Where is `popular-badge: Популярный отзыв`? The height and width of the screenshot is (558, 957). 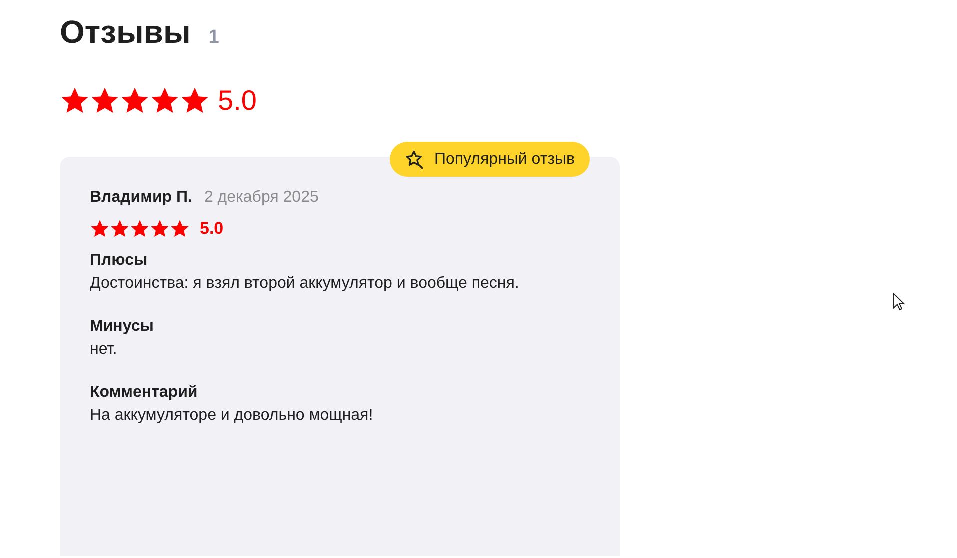
popular-badge: Популярный отзыв is located at coordinates (490, 159).